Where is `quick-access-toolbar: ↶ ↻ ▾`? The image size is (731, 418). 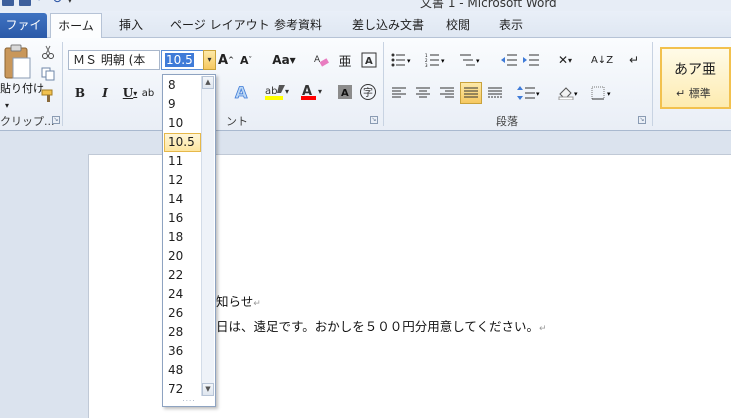
quick-access-toolbar: ↶ ↻ ▾ is located at coordinates (36, 5).